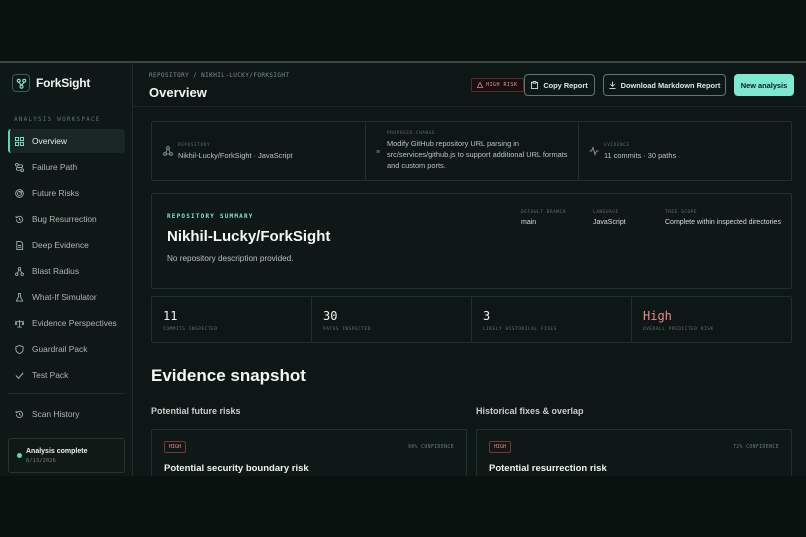 This screenshot has height=537, width=806. I want to click on repository-label: REPOSITORY, so click(194, 145).